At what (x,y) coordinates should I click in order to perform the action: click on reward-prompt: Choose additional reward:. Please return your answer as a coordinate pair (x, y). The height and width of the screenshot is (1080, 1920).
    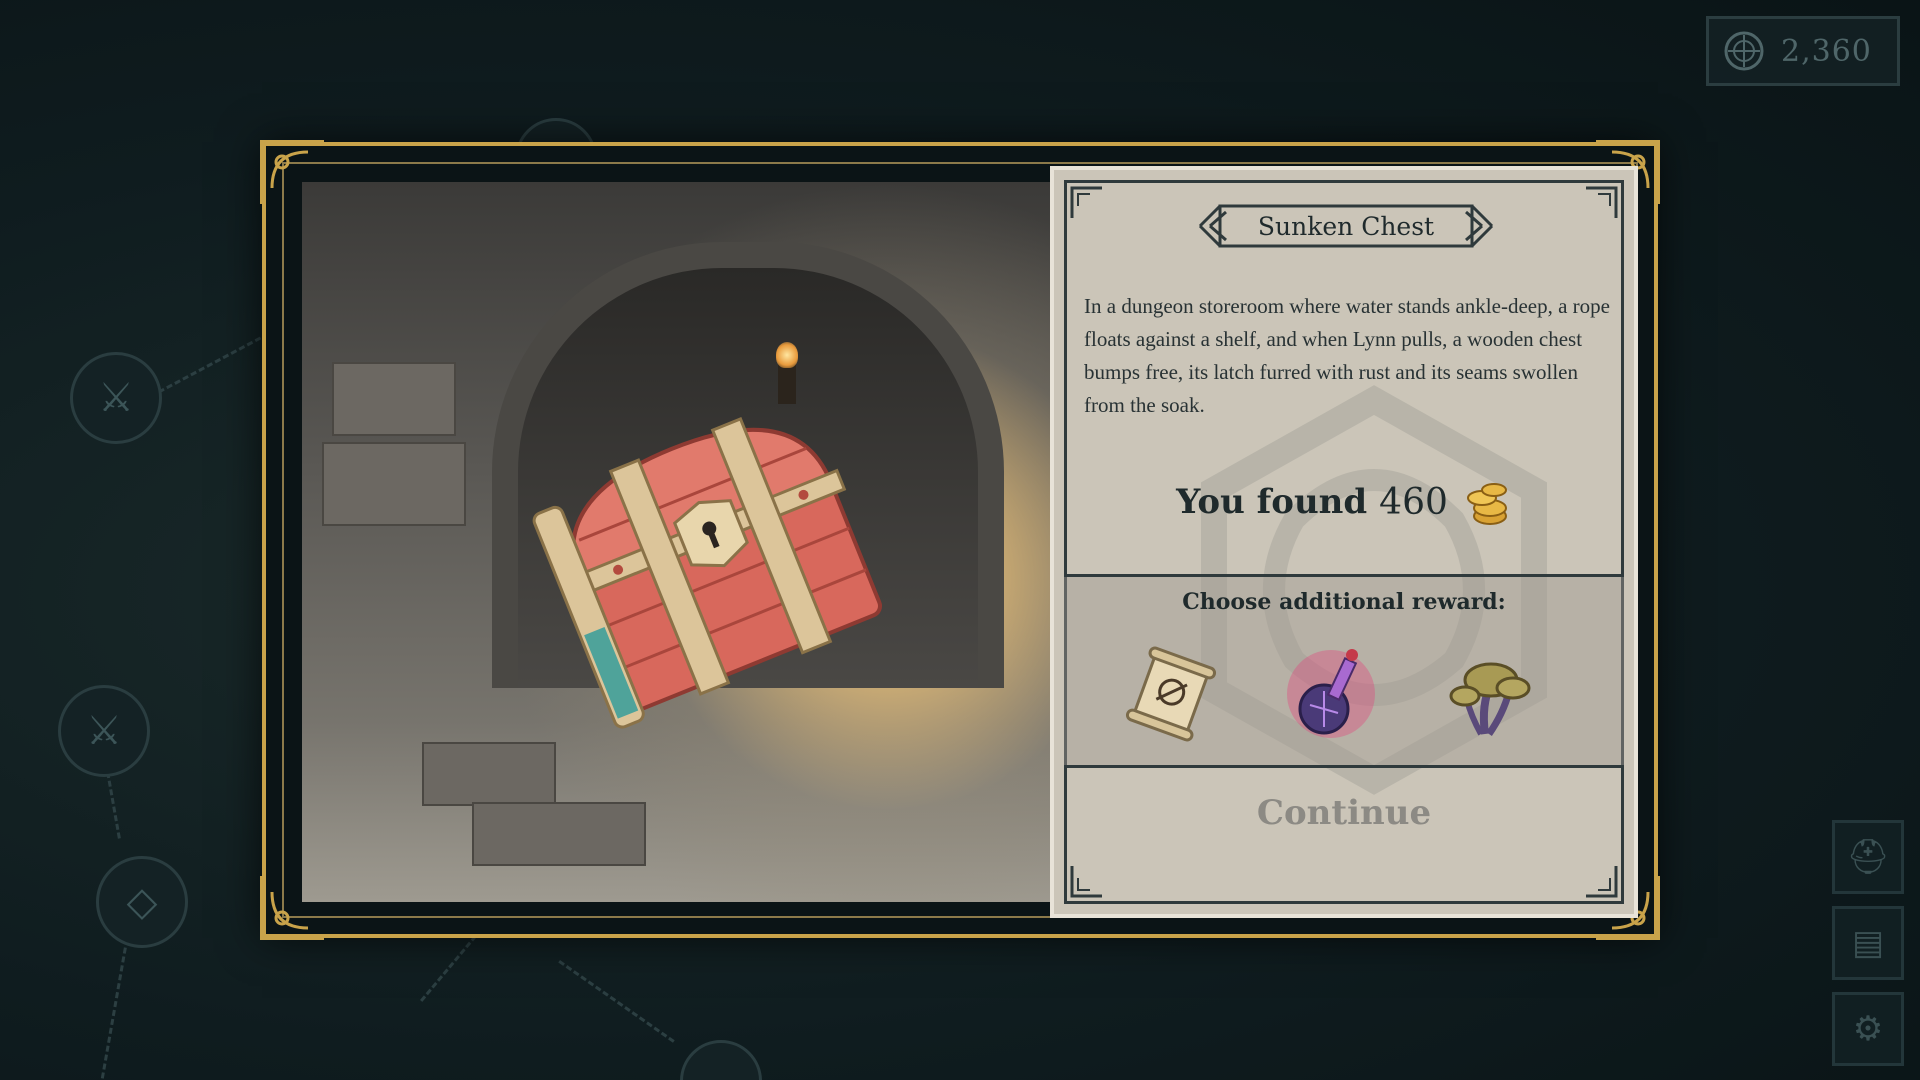
    Looking at the image, I should click on (1344, 602).